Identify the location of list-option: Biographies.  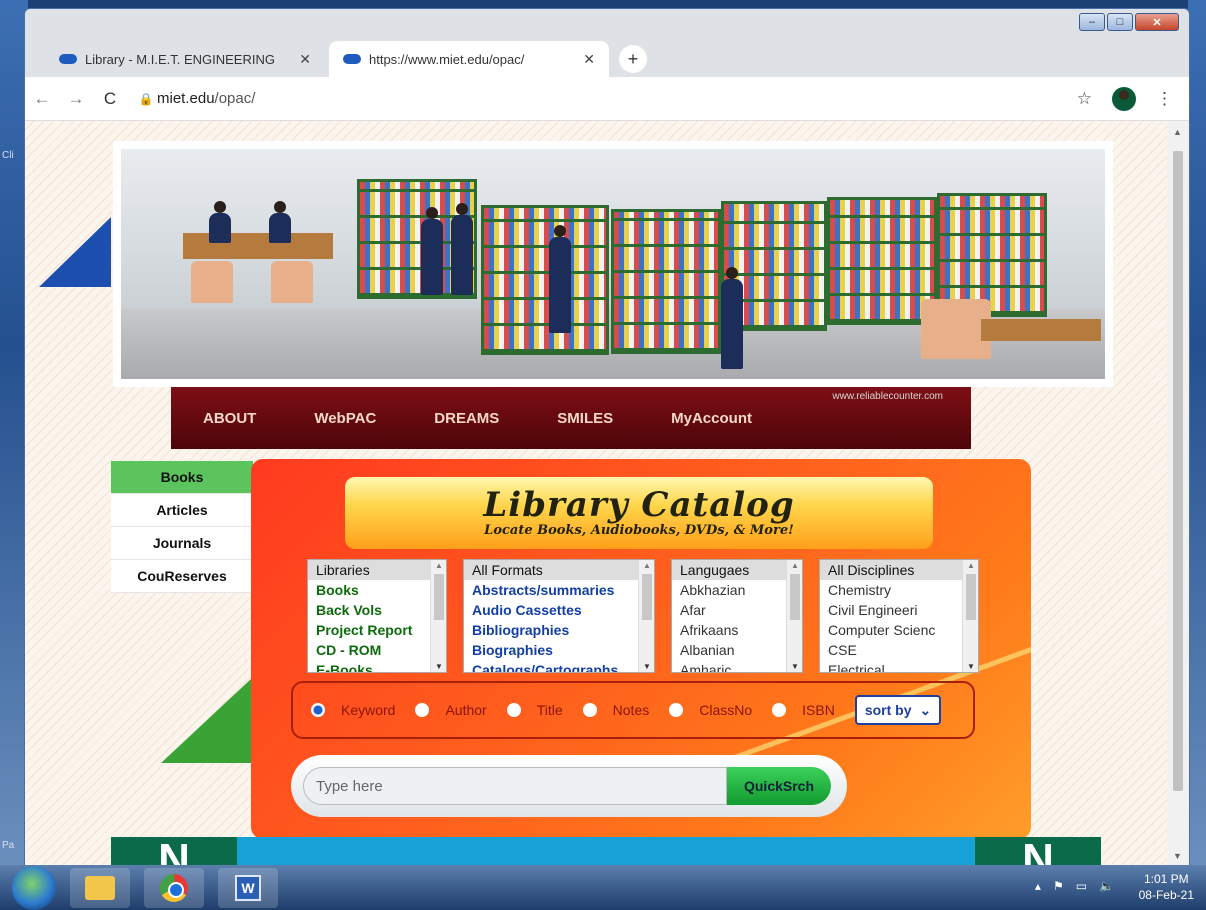
(559, 650).